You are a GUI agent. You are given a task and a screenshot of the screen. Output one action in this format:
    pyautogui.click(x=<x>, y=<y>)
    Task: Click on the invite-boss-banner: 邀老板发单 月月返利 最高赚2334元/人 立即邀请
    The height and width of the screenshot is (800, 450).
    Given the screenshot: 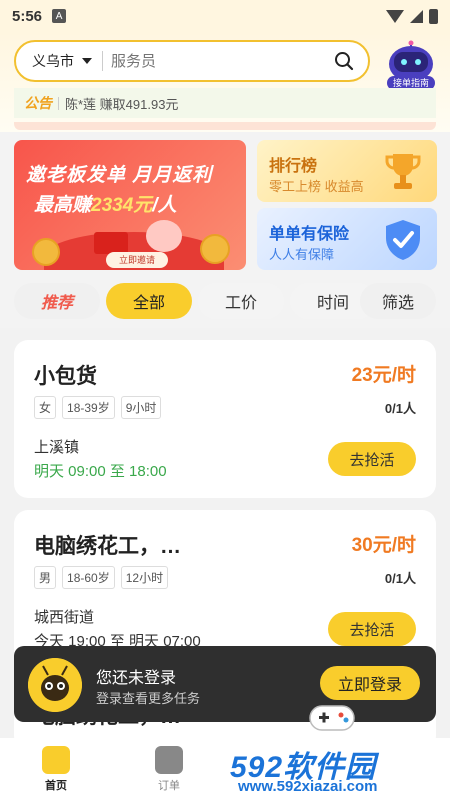 What is the action you would take?
    pyautogui.click(x=130, y=205)
    